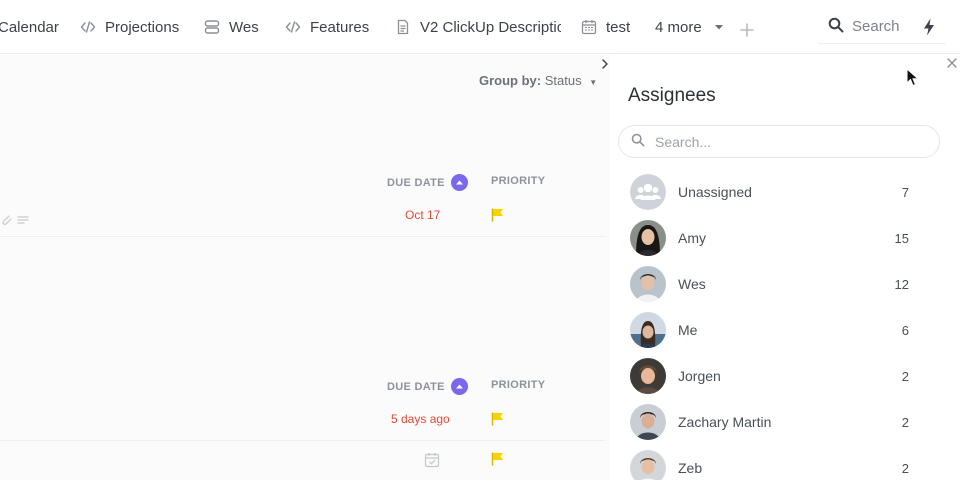 This screenshot has height=480, width=960. I want to click on assignee-name: Zeb, so click(690, 468).